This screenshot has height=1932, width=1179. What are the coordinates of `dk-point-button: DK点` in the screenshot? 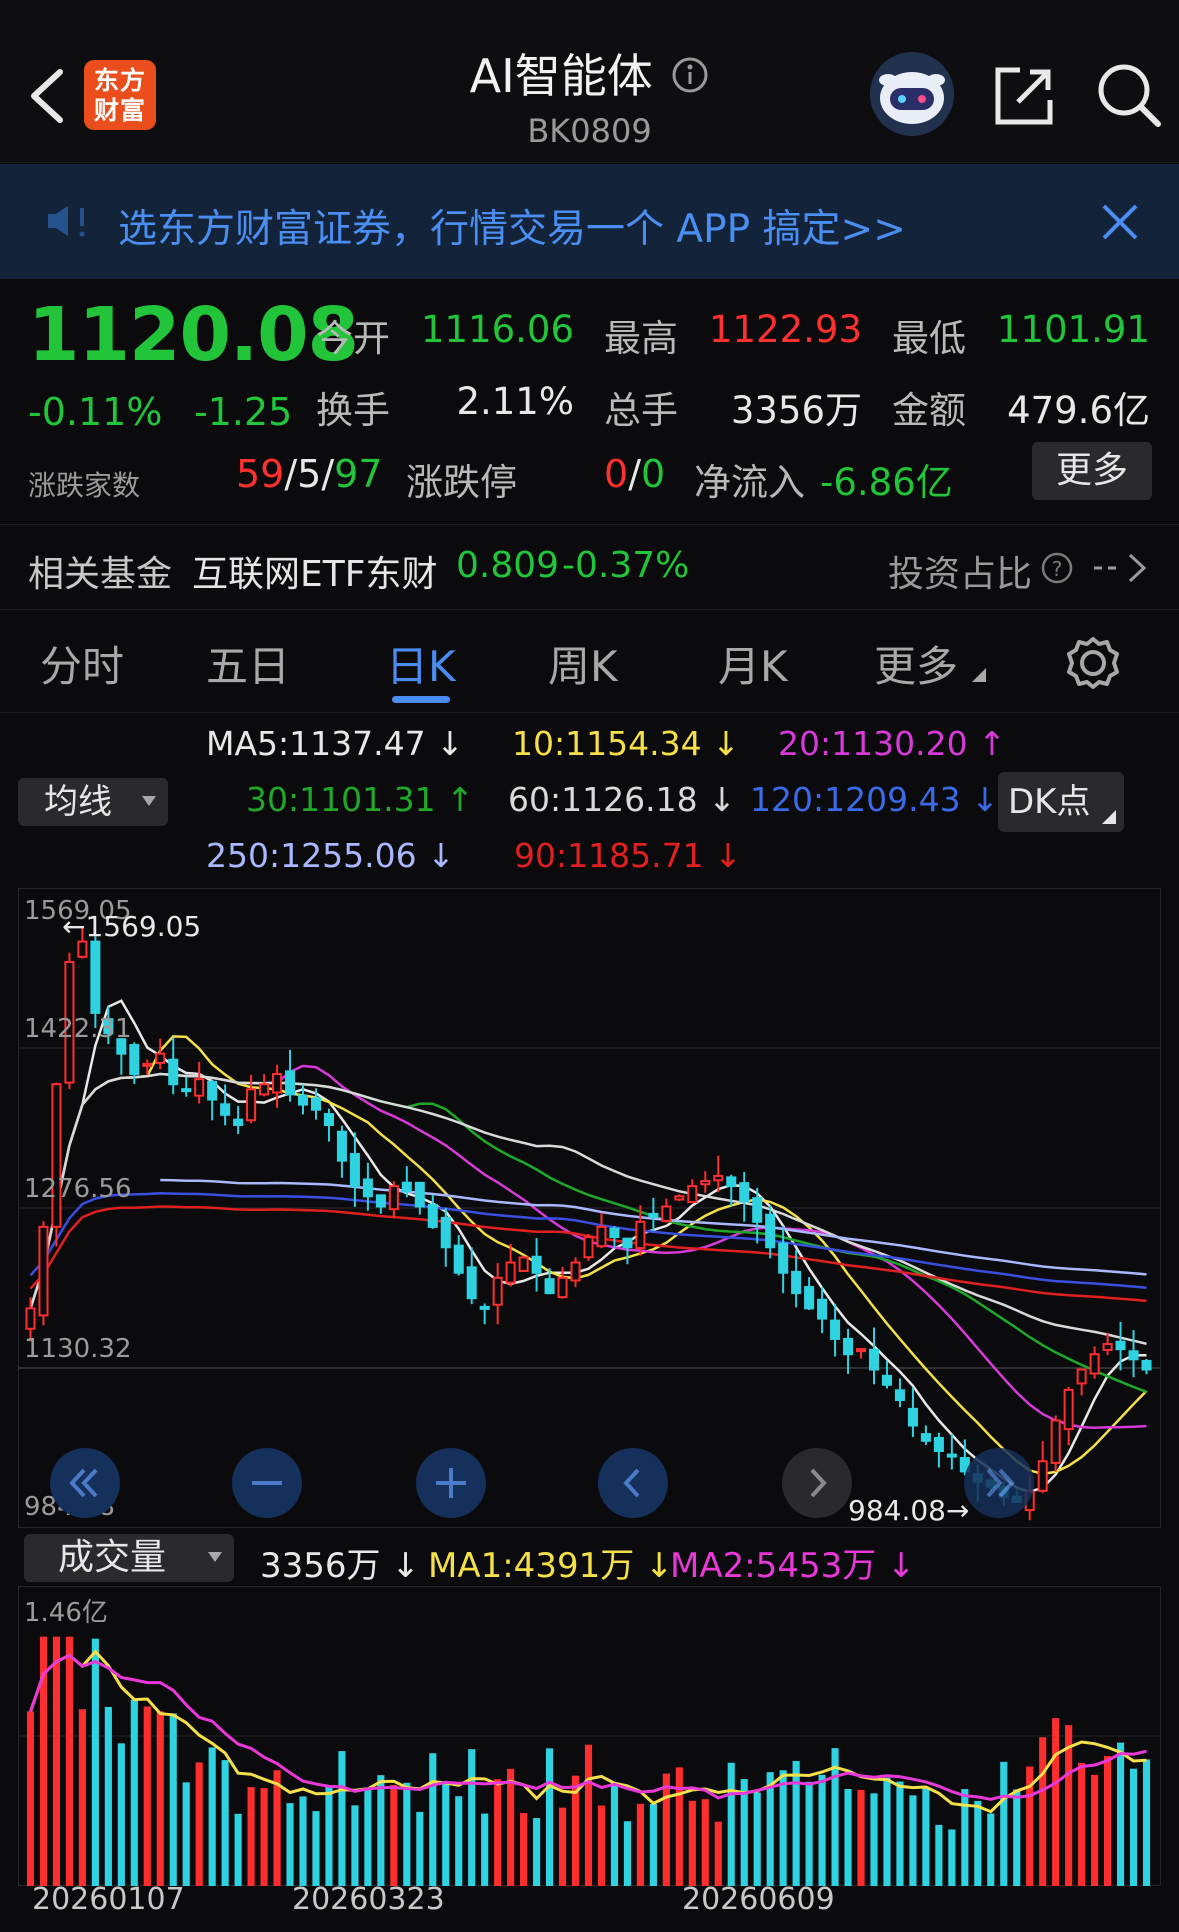 It's located at (1061, 802).